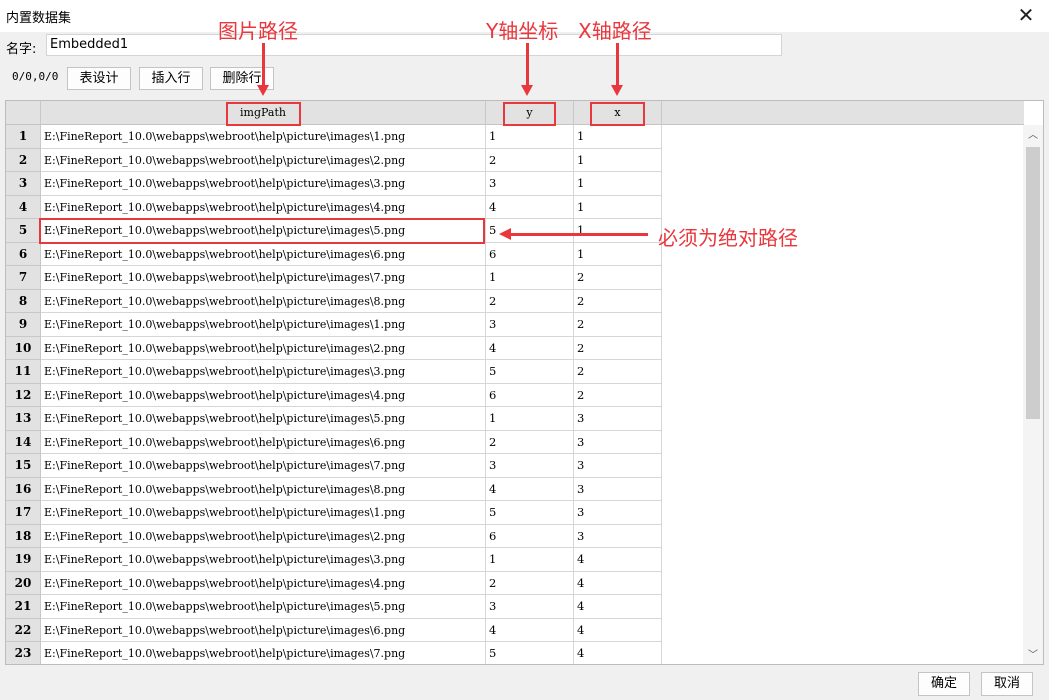  Describe the element at coordinates (23, 560) in the screenshot. I see `row-number: 19` at that location.